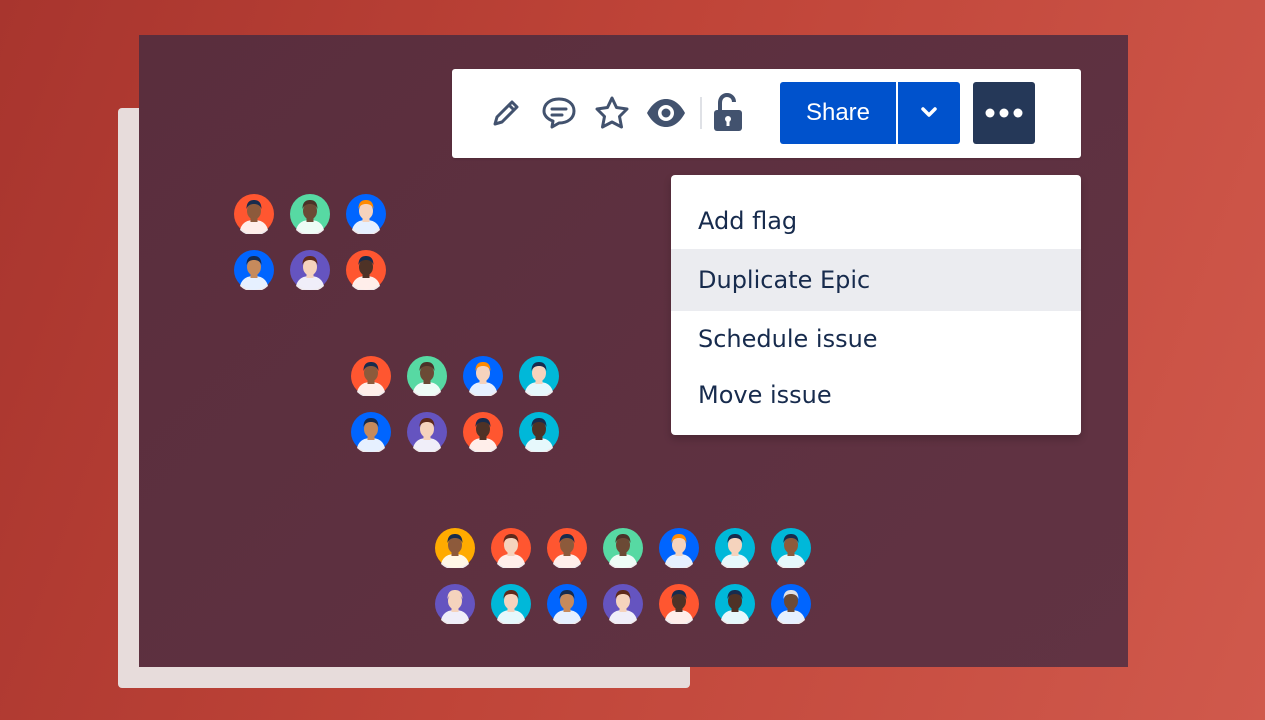 The image size is (1265, 720). What do you see at coordinates (666, 113) in the screenshot?
I see `eye-icon` at bounding box center [666, 113].